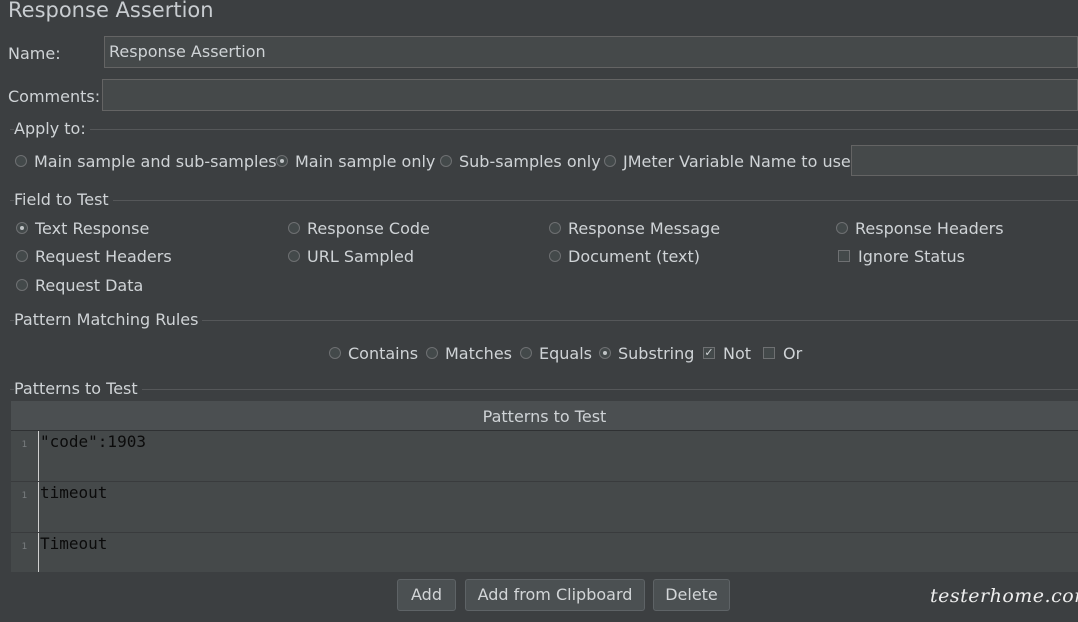  Describe the element at coordinates (426, 595) in the screenshot. I see `add-button: Add` at that location.